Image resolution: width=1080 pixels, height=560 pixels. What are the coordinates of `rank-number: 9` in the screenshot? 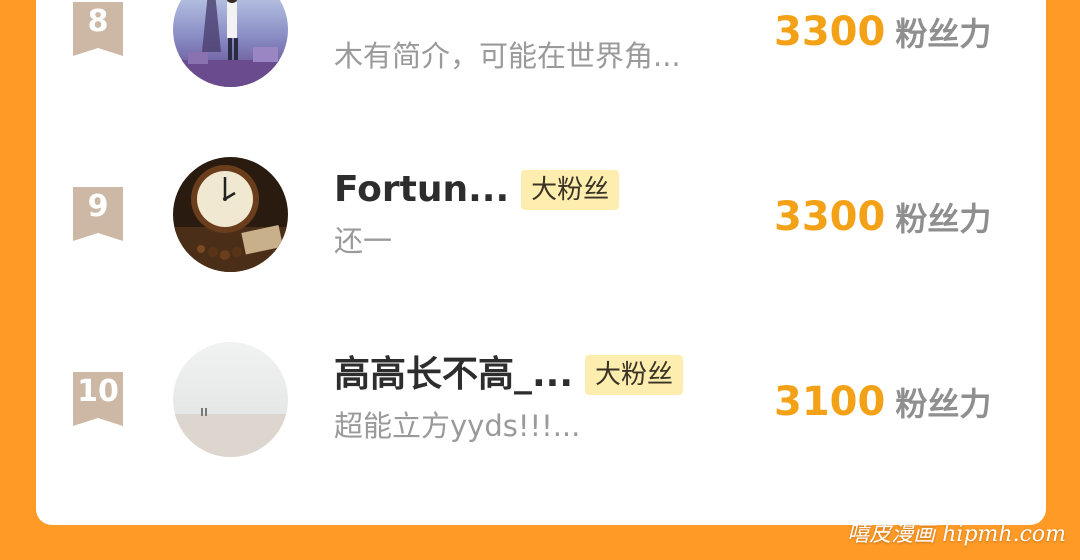 It's located at (98, 206).